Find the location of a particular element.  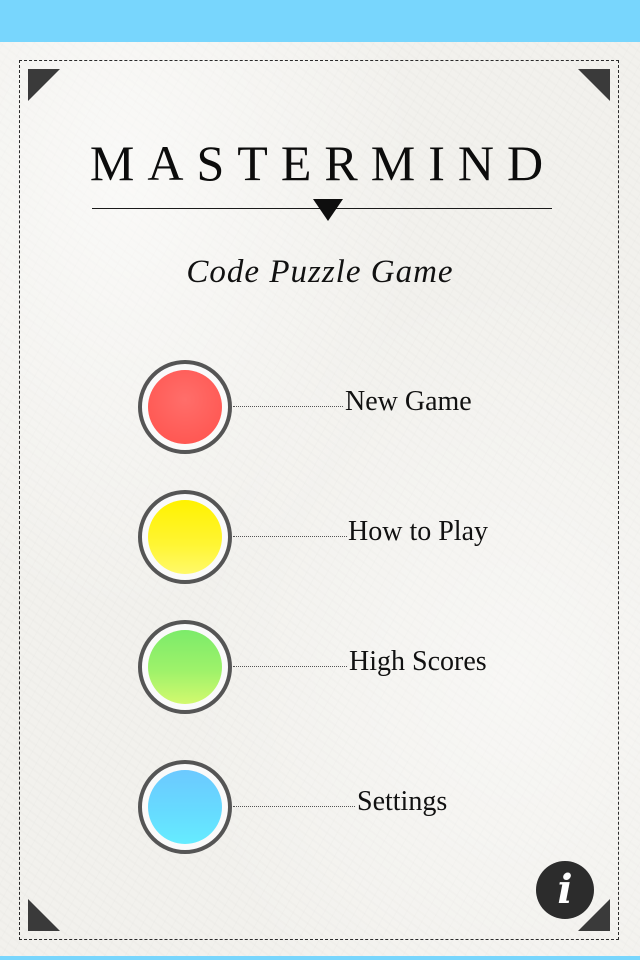

menu-item-new-game: New Game is located at coordinates (336, 407).